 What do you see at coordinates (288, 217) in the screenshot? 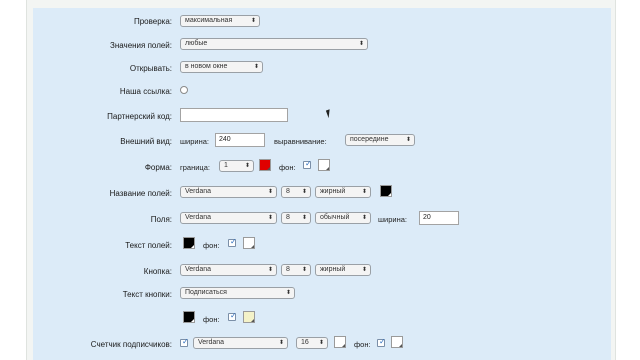
I see `fields-size-value: 8` at bounding box center [288, 217].